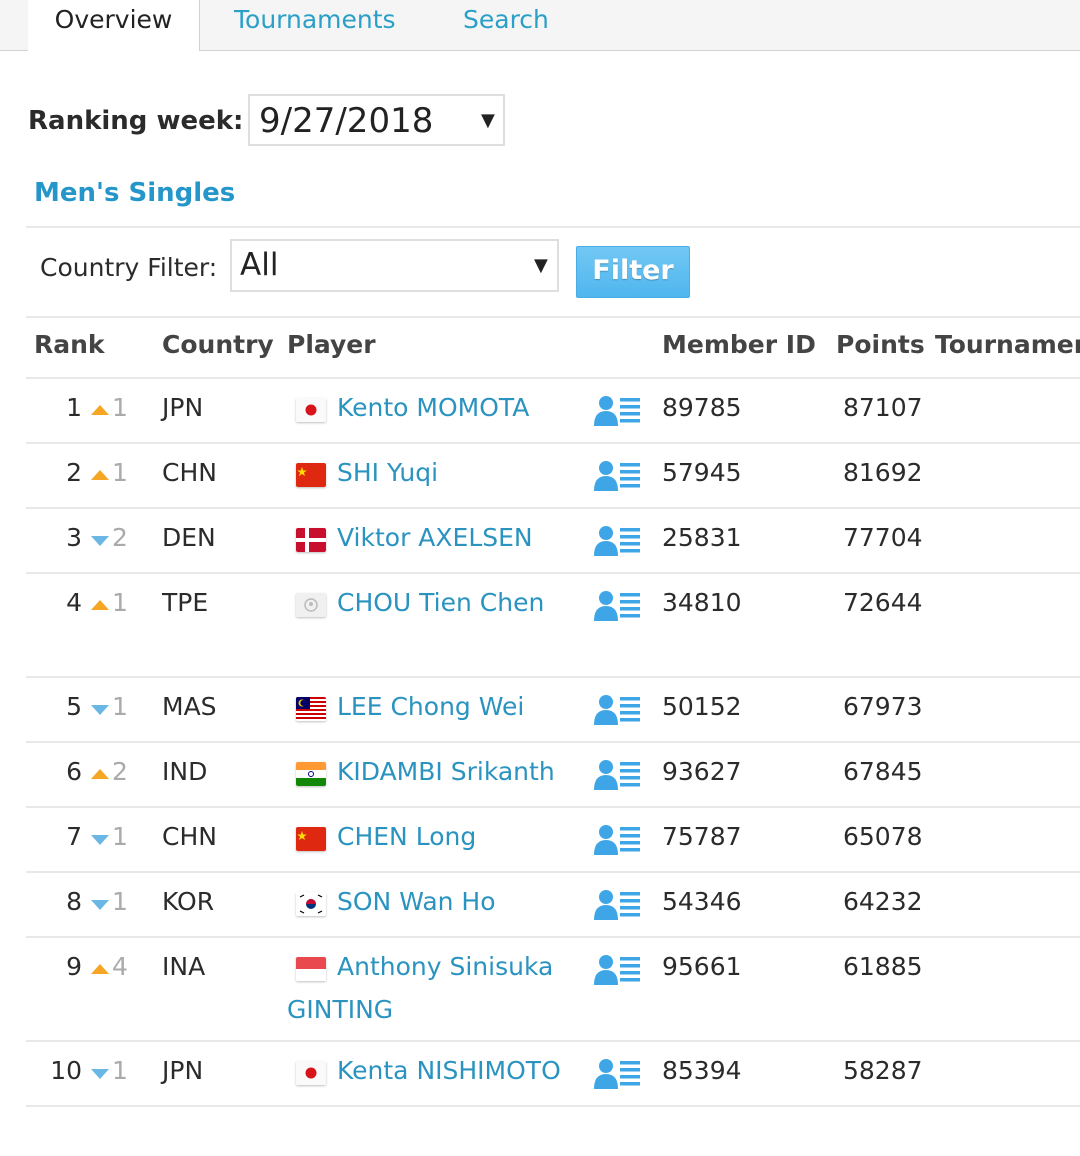 This screenshot has width=1080, height=1156. What do you see at coordinates (702, 537) in the screenshot?
I see `member-id: 25831` at bounding box center [702, 537].